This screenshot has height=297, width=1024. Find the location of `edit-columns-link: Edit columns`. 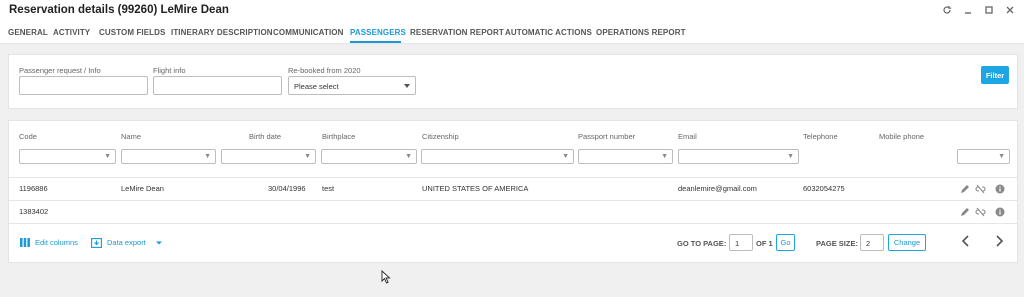

edit-columns-link: Edit columns is located at coordinates (56, 242).